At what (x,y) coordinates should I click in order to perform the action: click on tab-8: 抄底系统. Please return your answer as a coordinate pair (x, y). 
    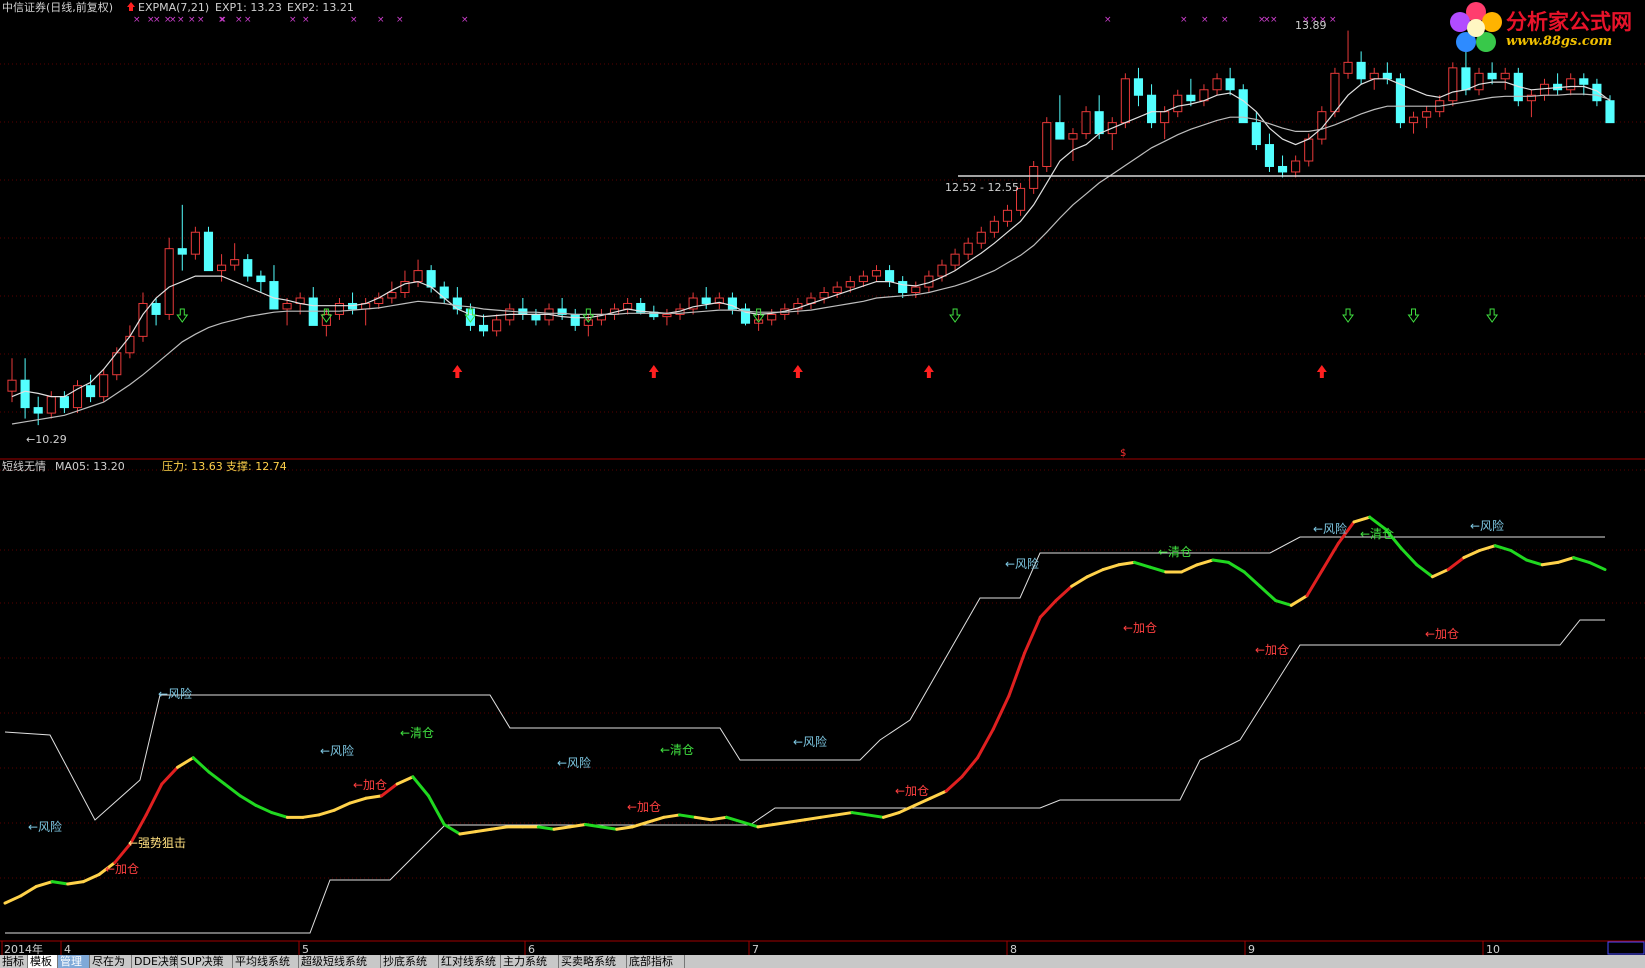
    Looking at the image, I should click on (410, 961).